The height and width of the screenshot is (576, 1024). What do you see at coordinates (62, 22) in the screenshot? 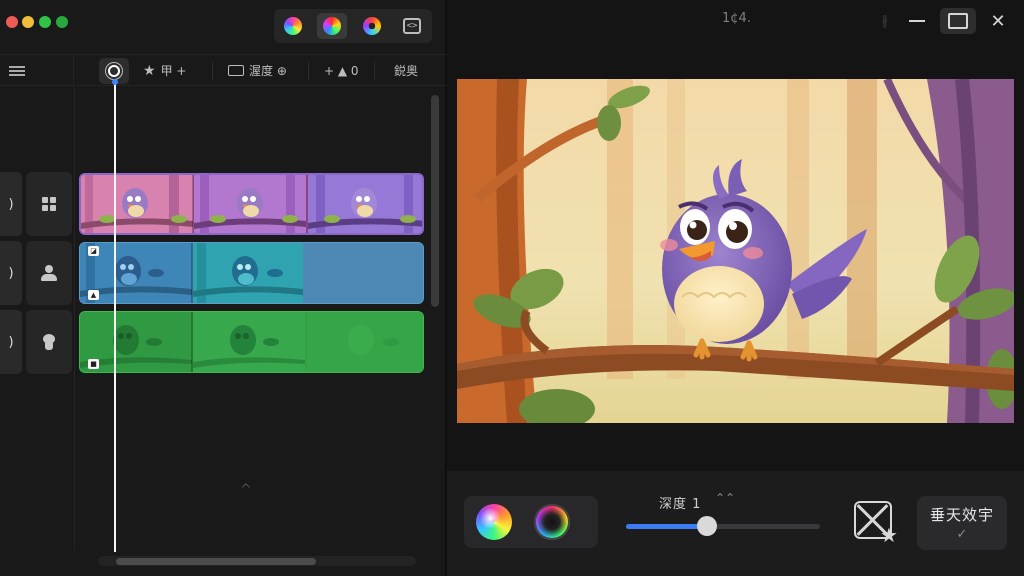
I see `fullscreen-window-button` at bounding box center [62, 22].